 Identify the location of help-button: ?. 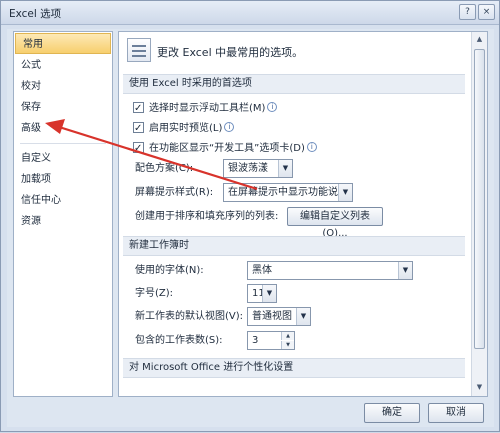
(467, 12).